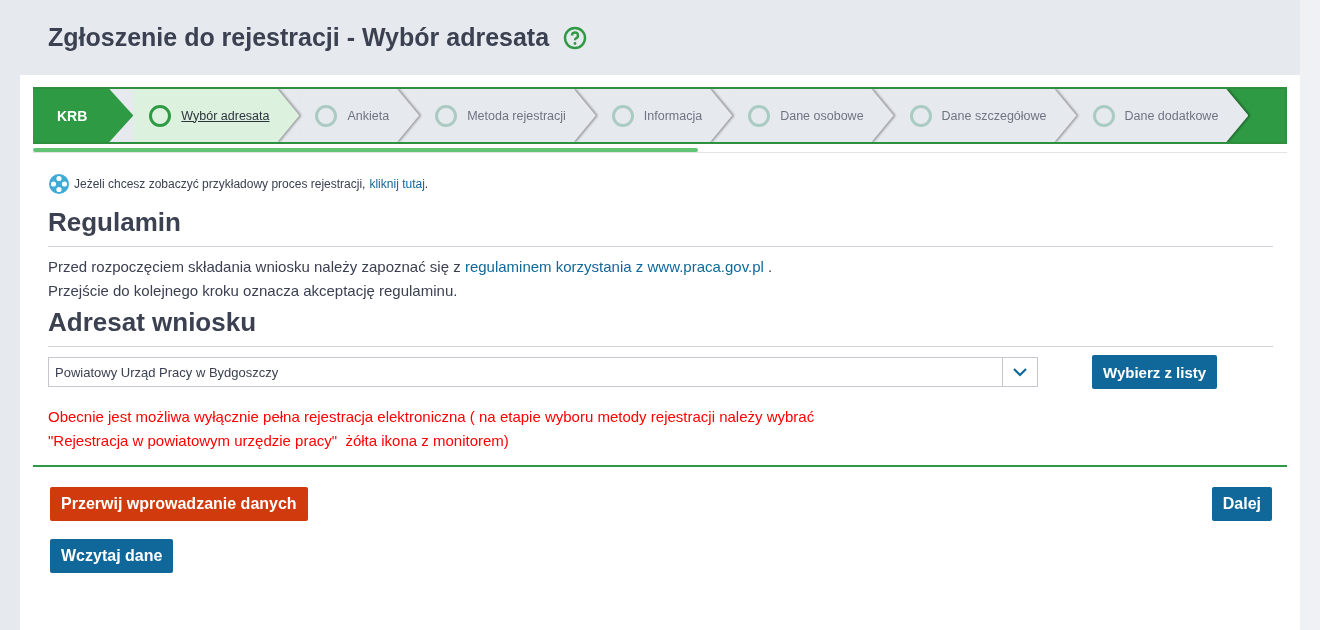  I want to click on rules-link: regulaminem korzystania z www.praca.gov.pl, so click(614, 266).